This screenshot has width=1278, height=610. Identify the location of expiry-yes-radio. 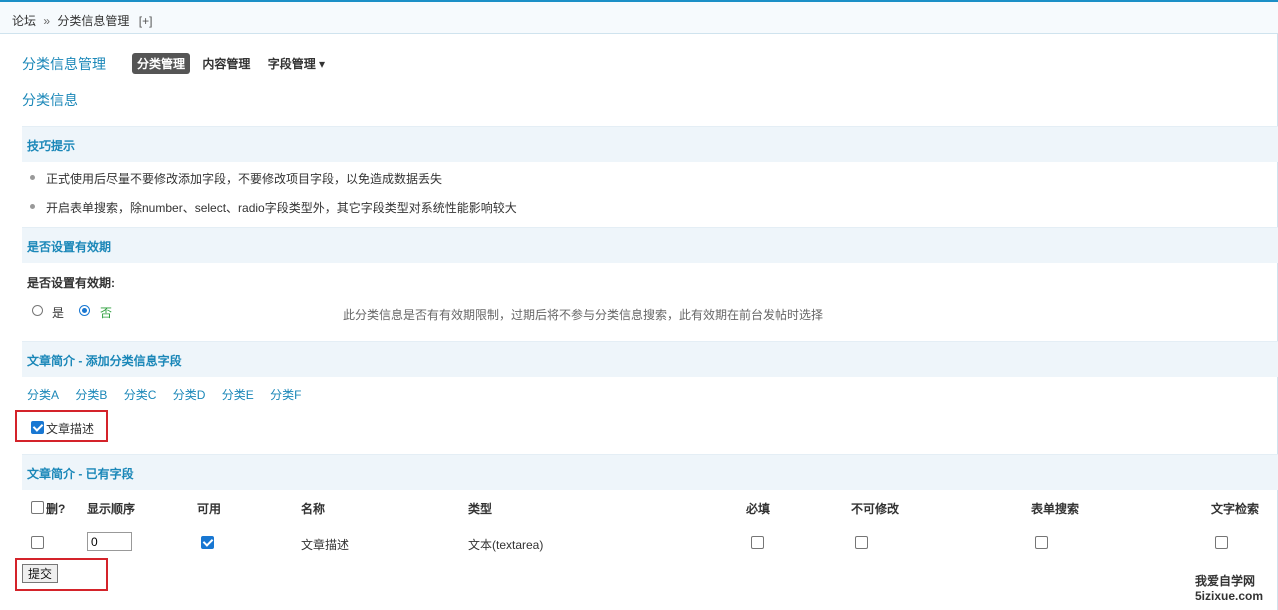
(37, 310).